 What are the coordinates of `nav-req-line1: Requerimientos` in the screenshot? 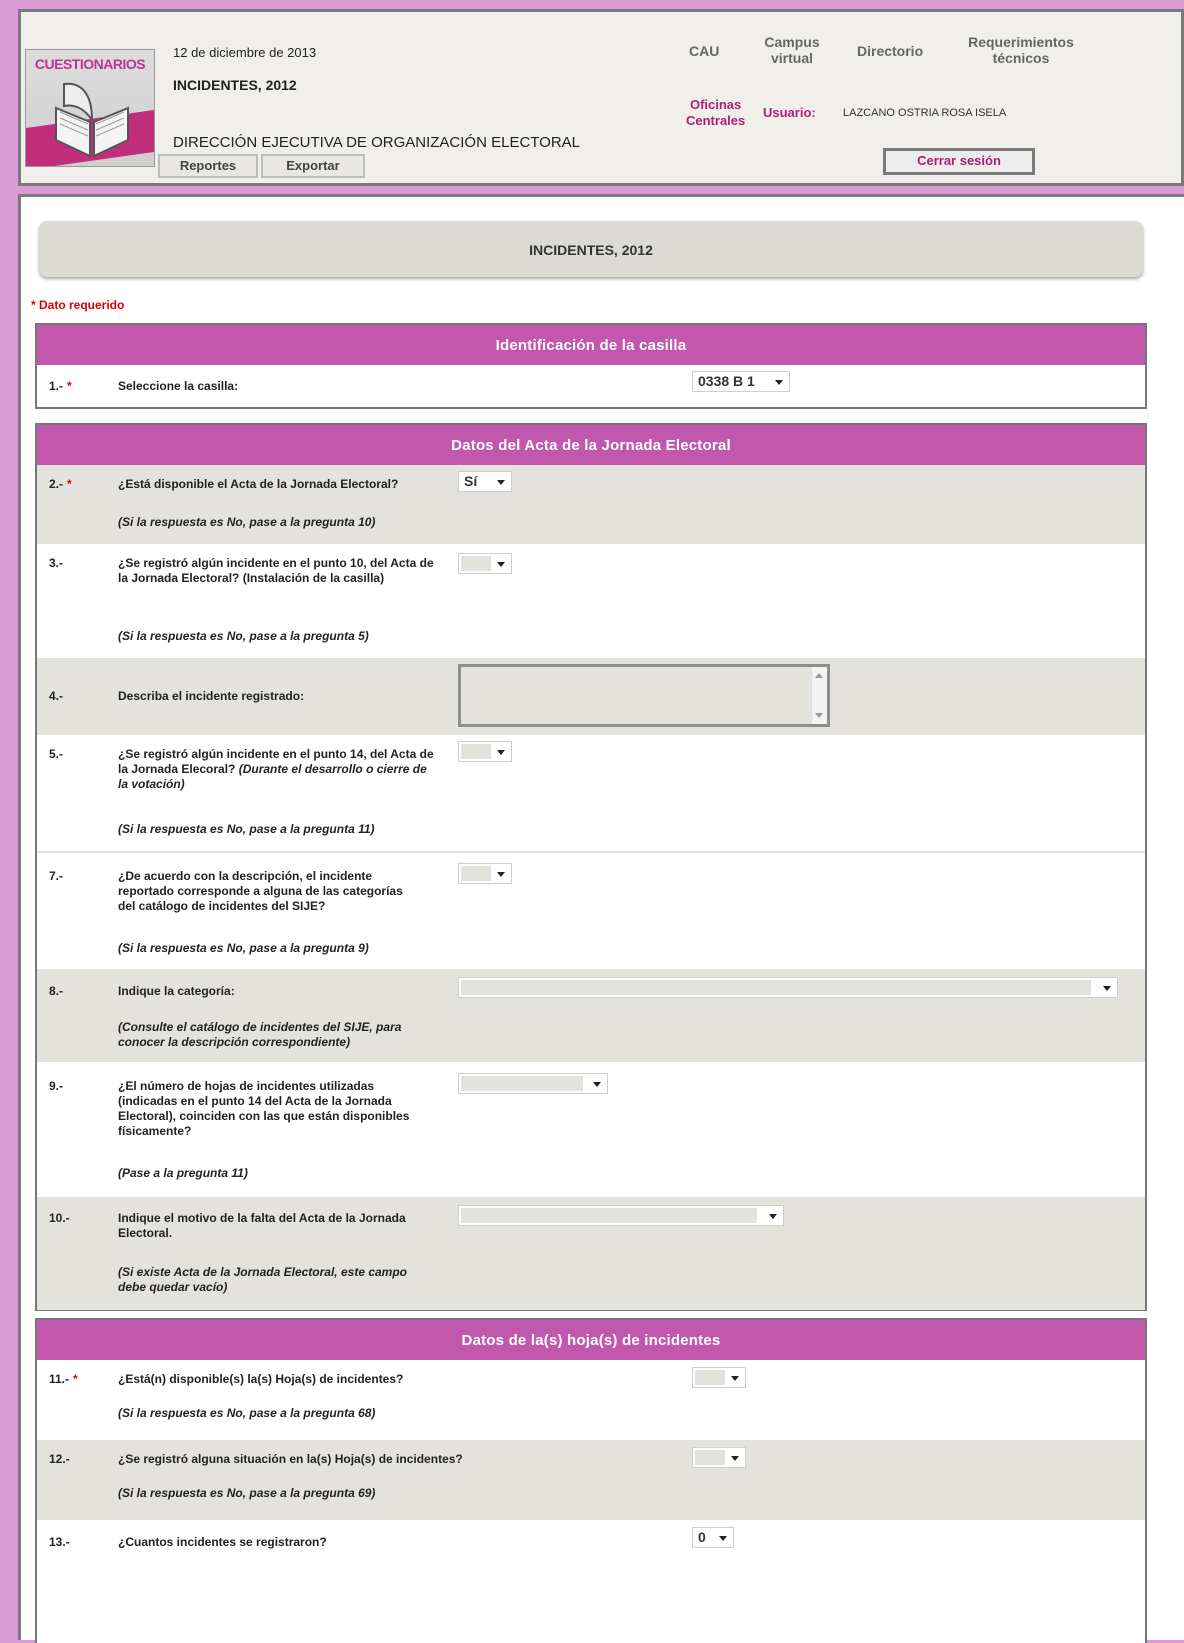 It's located at (1021, 42).